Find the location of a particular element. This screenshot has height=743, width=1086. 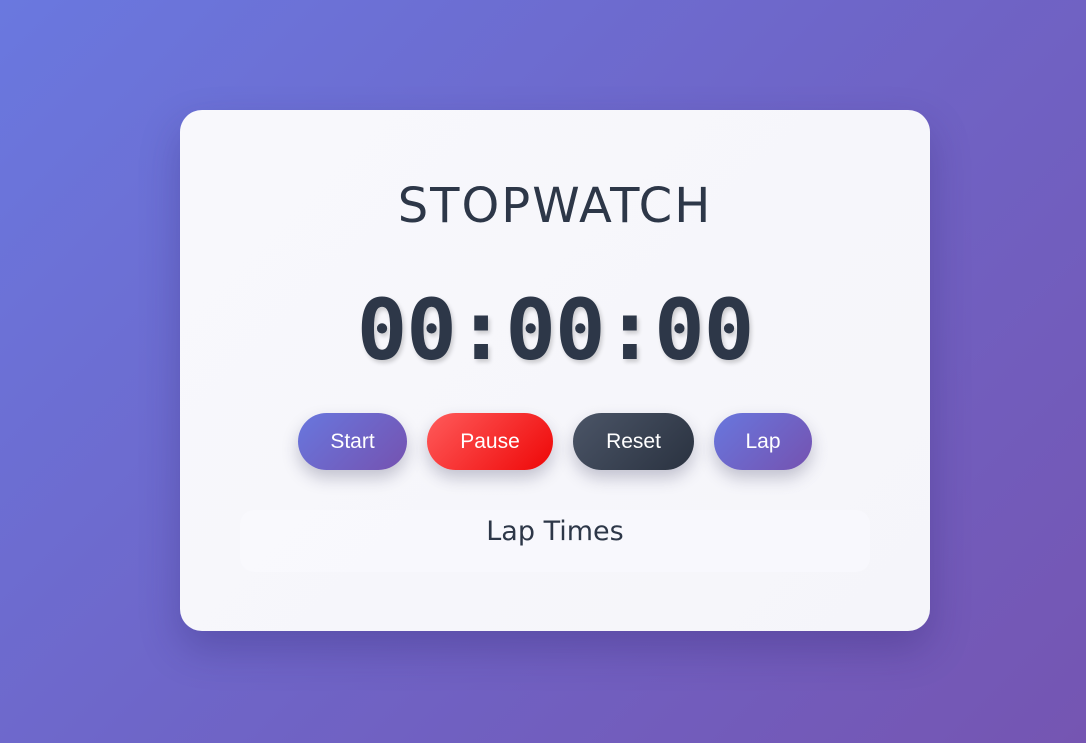

lap-button: Lap is located at coordinates (763, 441).